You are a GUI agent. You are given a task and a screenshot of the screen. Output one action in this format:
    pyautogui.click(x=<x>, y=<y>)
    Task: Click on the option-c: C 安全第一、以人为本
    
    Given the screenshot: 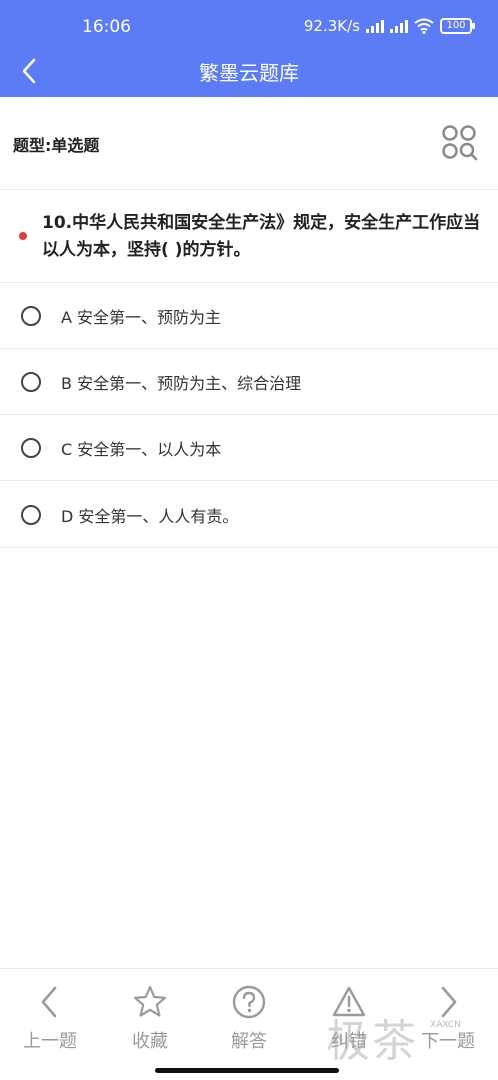 What is the action you would take?
    pyautogui.click(x=249, y=448)
    